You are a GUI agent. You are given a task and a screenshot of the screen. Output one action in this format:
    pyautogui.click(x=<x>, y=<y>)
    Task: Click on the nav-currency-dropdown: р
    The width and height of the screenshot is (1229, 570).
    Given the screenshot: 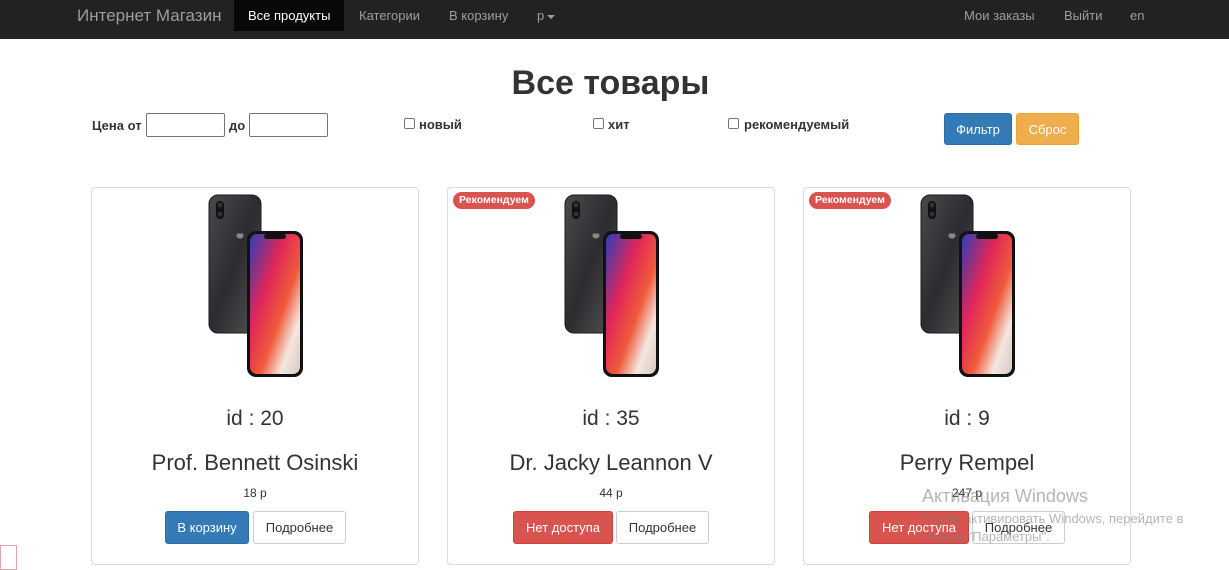 What is the action you would take?
    pyautogui.click(x=546, y=15)
    